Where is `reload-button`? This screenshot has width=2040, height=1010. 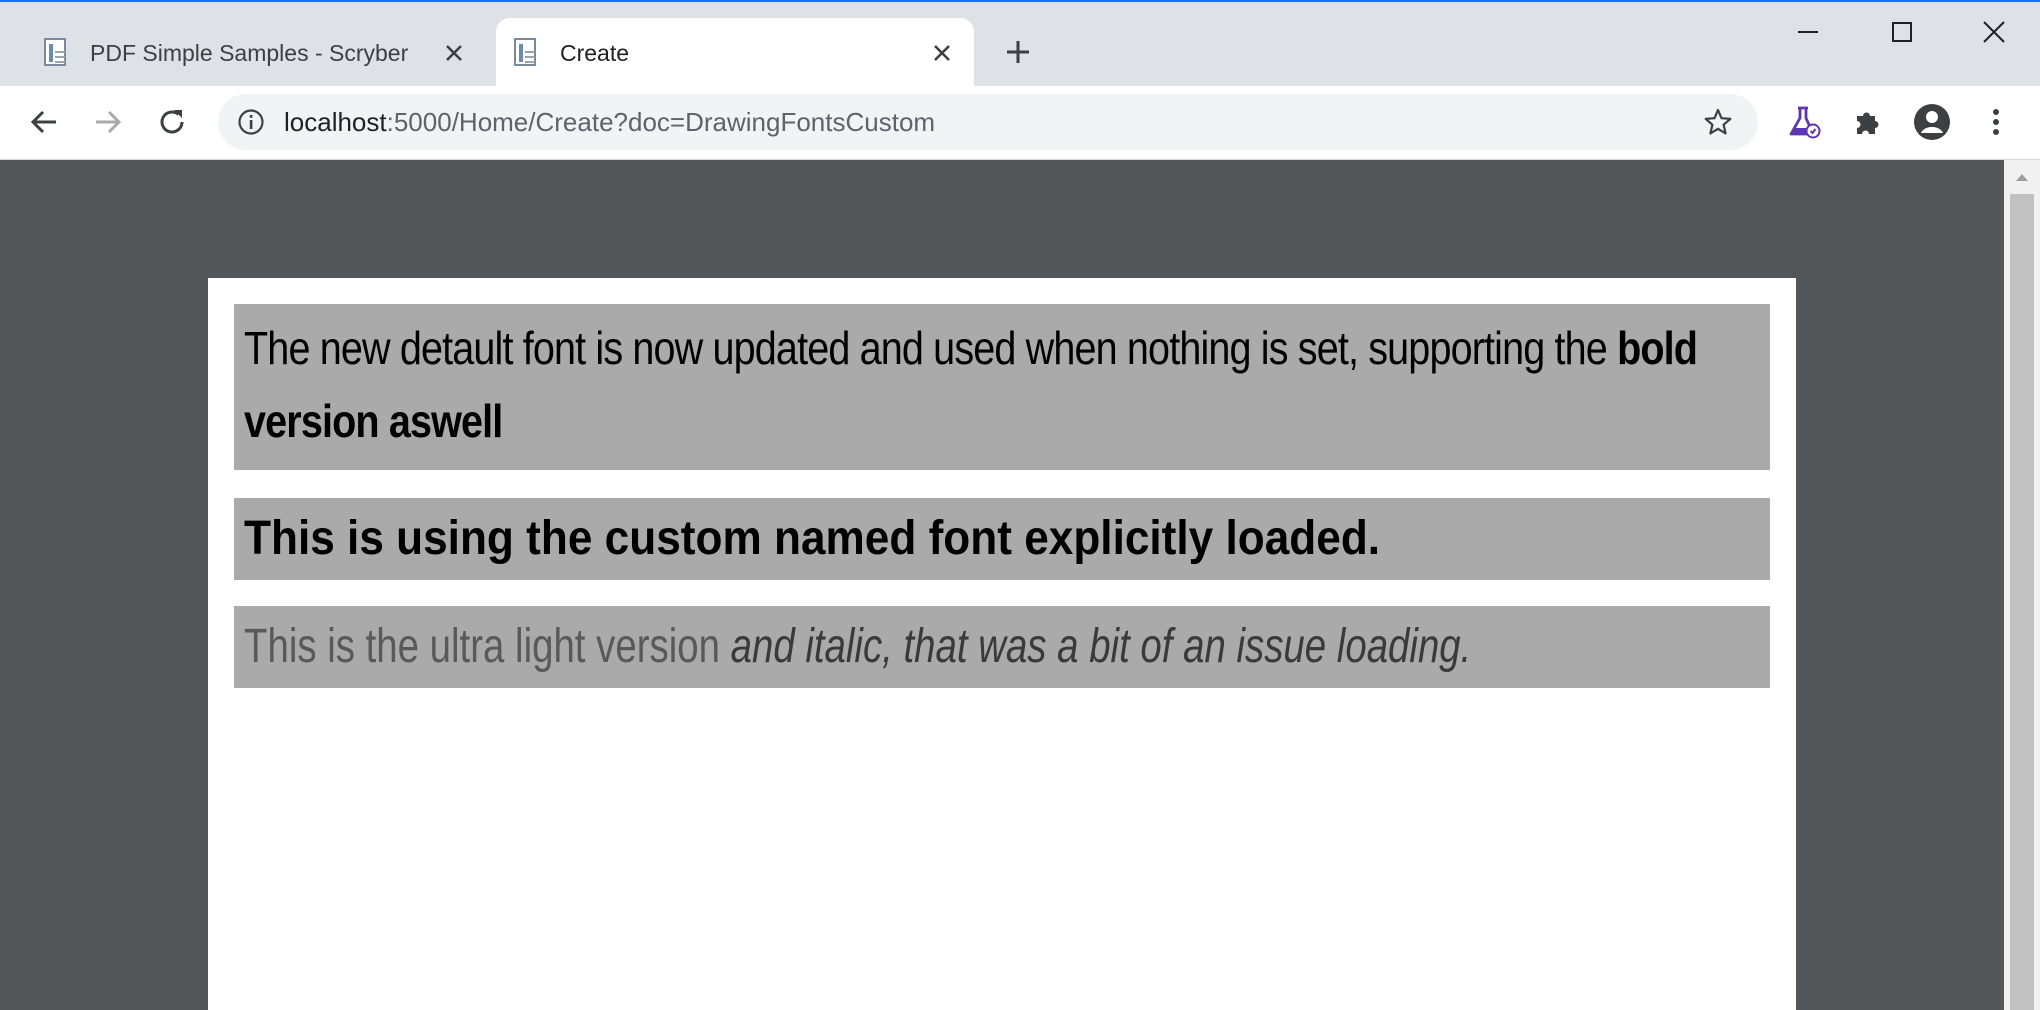 reload-button is located at coordinates (172, 122).